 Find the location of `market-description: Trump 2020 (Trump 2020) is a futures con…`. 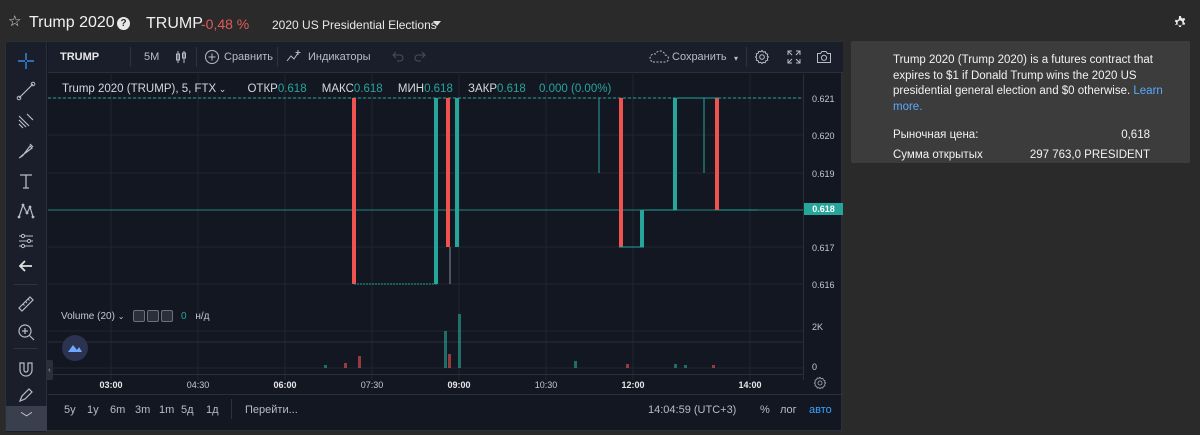

market-description: Trump 2020 (Trump 2020) is a futures con… is located at coordinates (1028, 84).